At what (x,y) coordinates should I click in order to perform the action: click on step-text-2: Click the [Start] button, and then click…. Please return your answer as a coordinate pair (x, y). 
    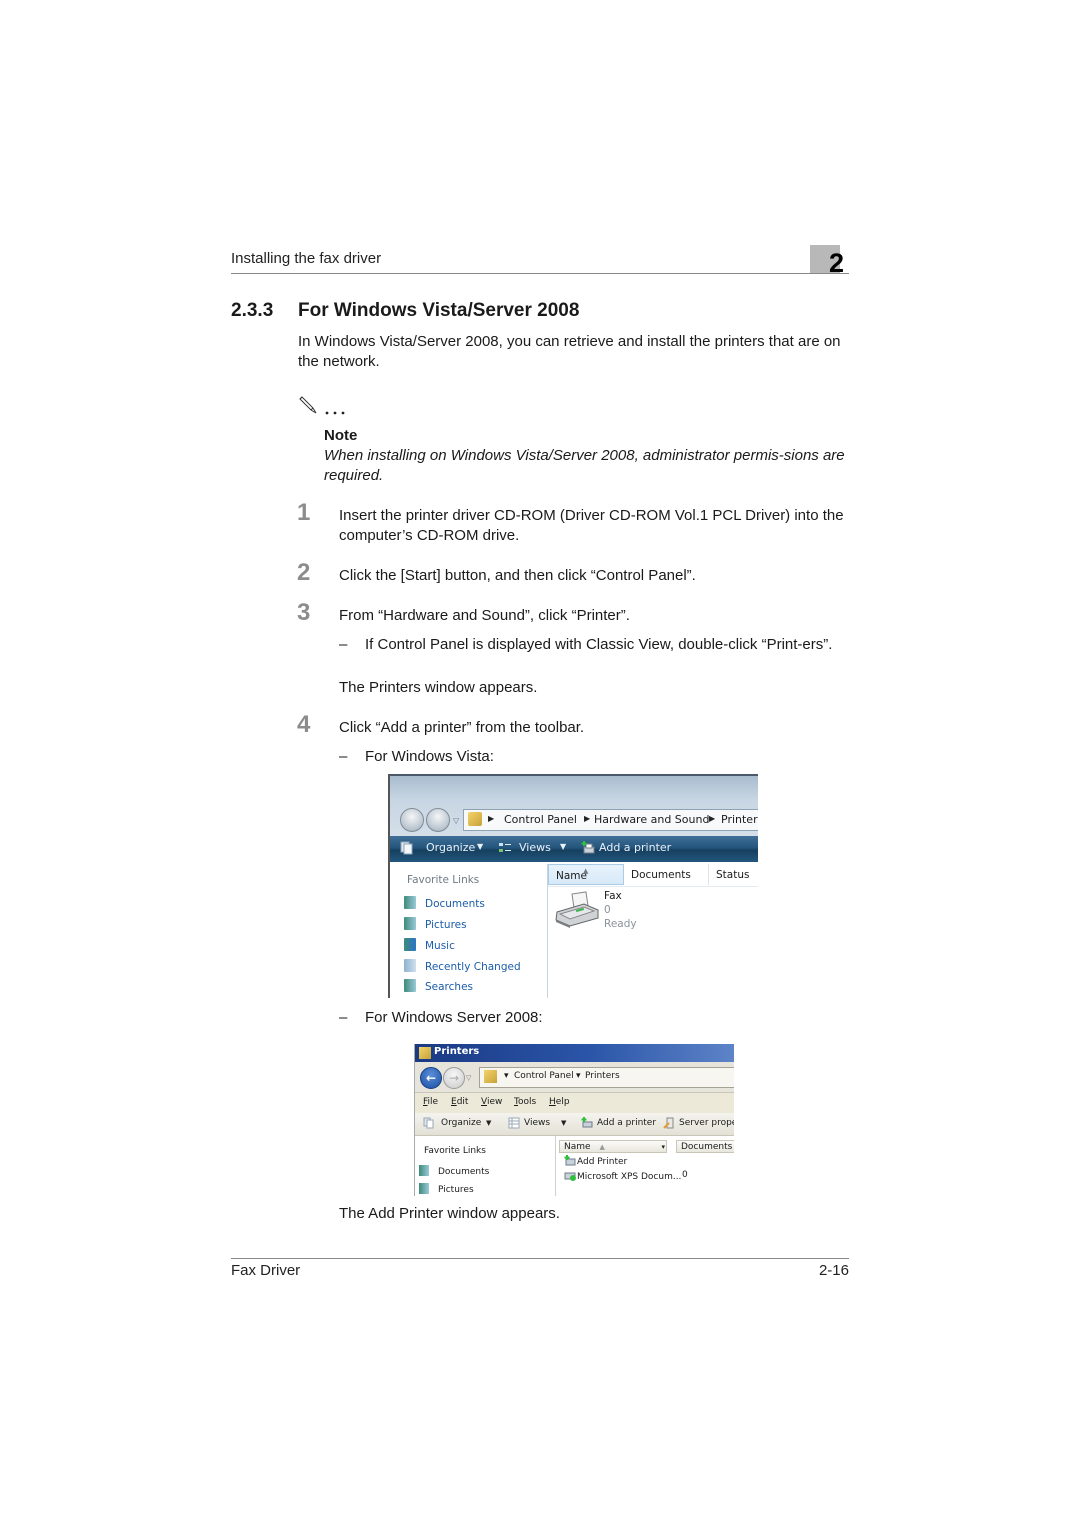
    Looking at the image, I should click on (517, 575).